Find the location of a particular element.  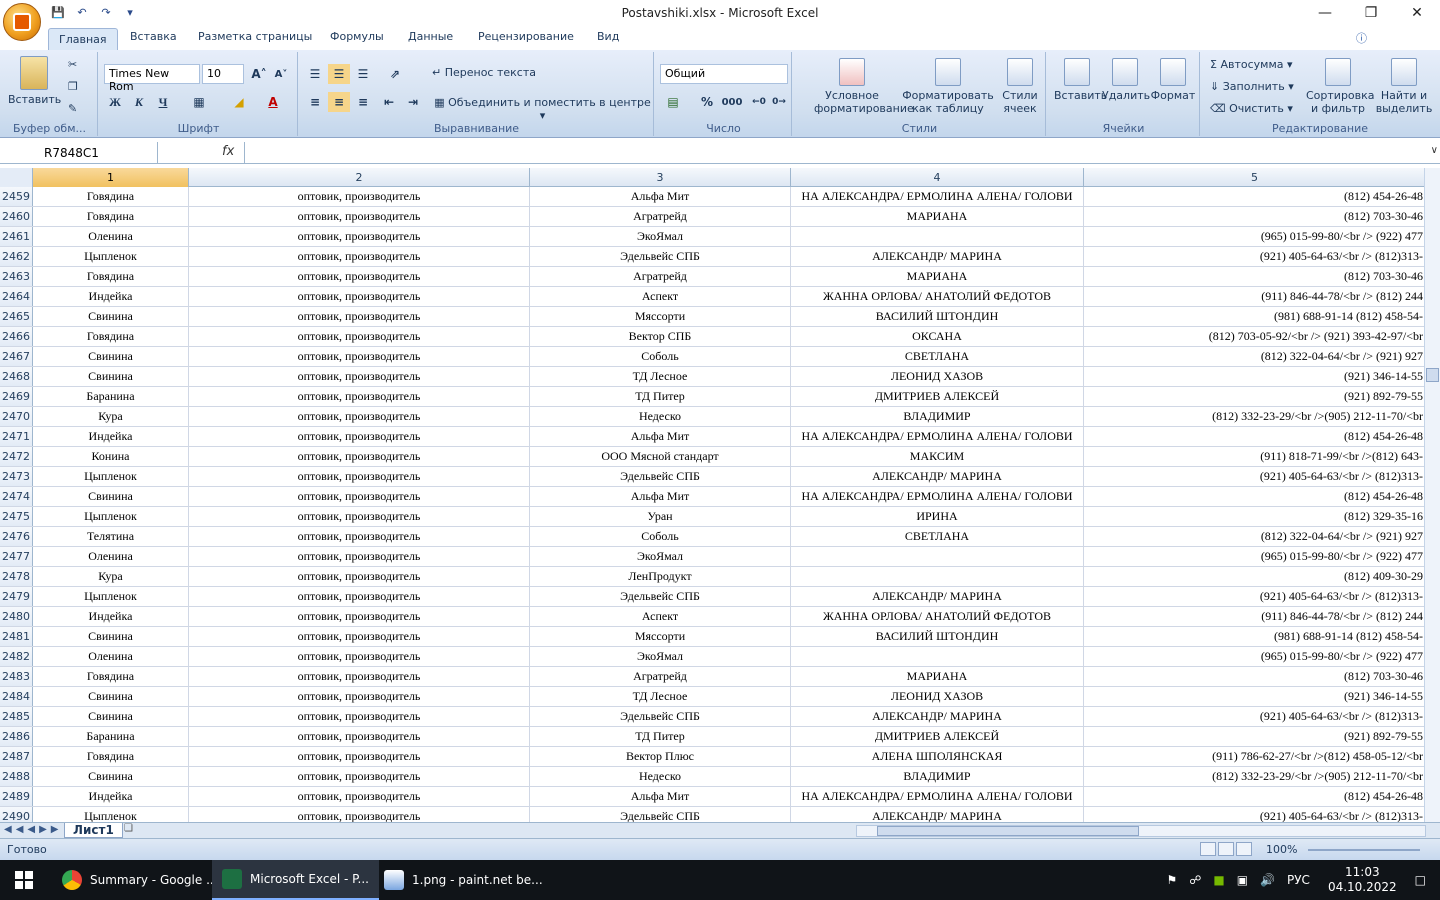

format-painter-icon: ✎ is located at coordinates (72, 108).